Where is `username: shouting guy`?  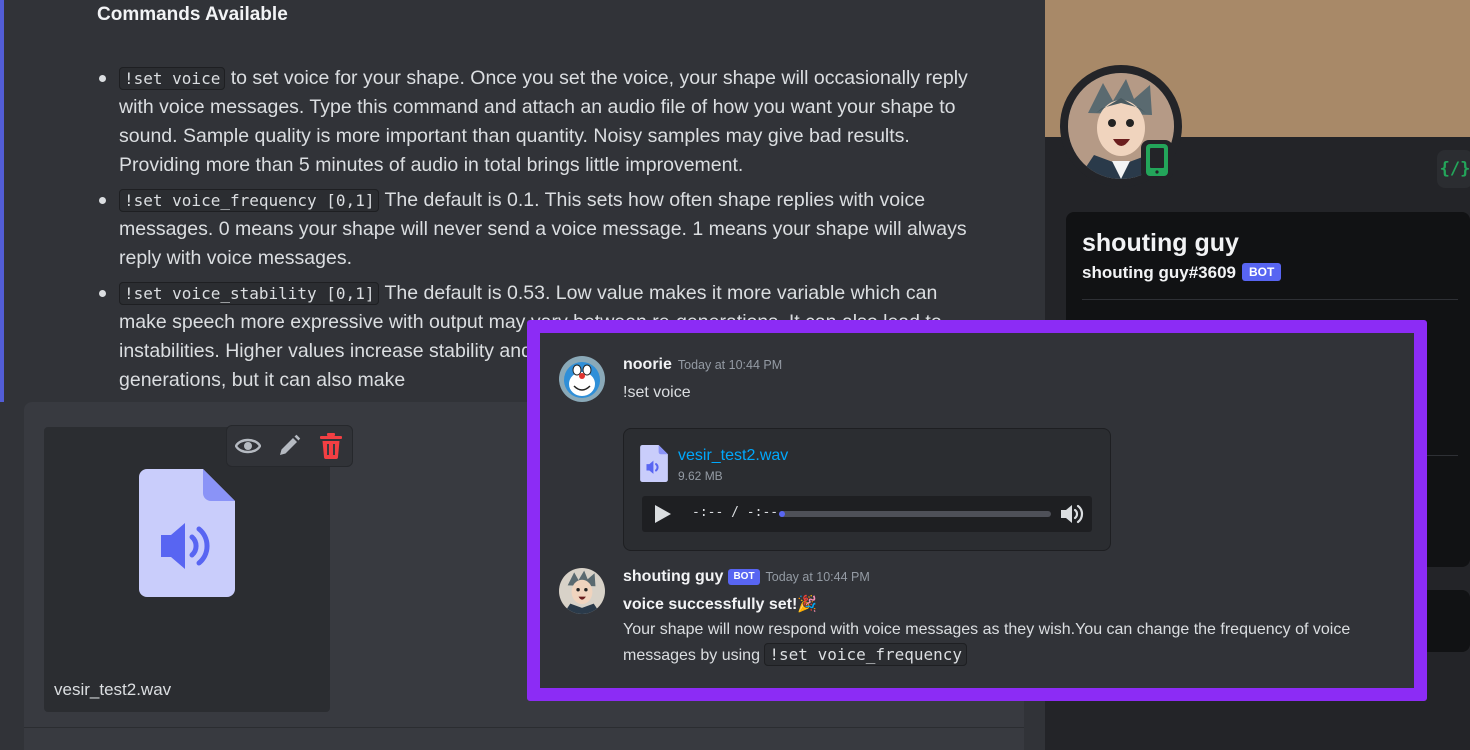
username: shouting guy is located at coordinates (673, 576).